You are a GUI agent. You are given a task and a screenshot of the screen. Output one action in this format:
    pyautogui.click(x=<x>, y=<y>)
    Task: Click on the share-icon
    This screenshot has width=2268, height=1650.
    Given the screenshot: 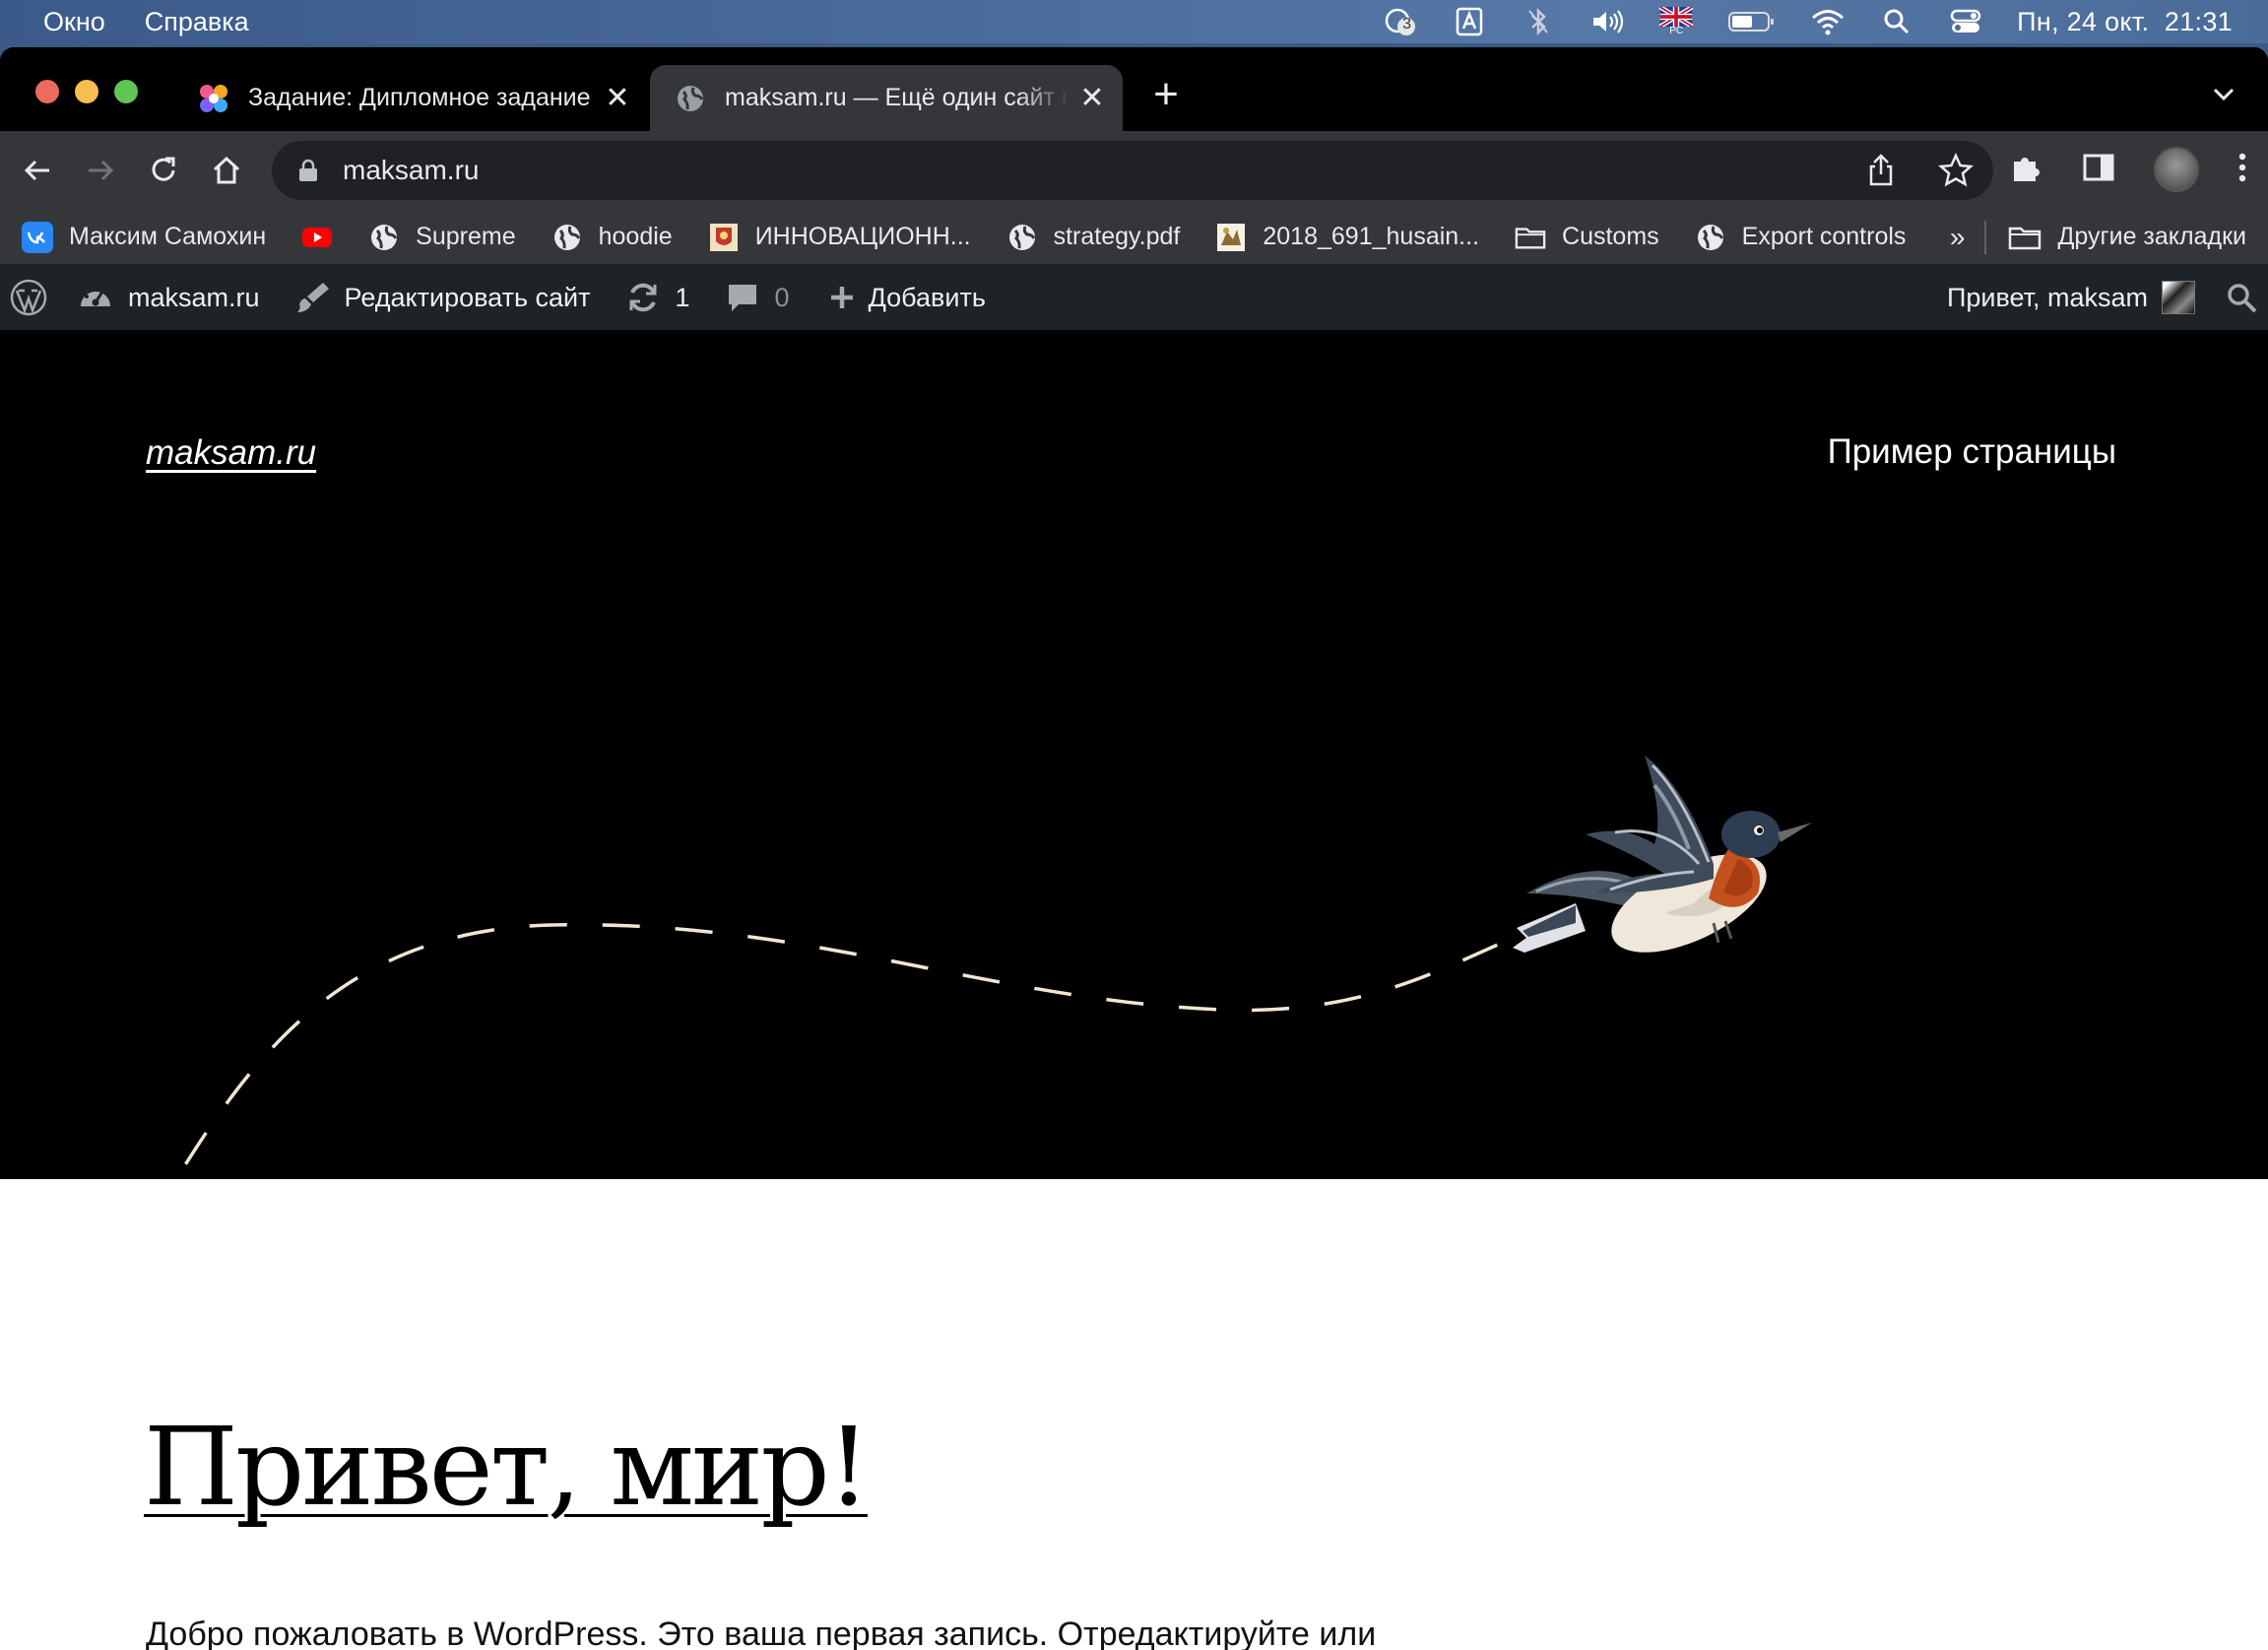 What is the action you would take?
    pyautogui.click(x=1881, y=173)
    